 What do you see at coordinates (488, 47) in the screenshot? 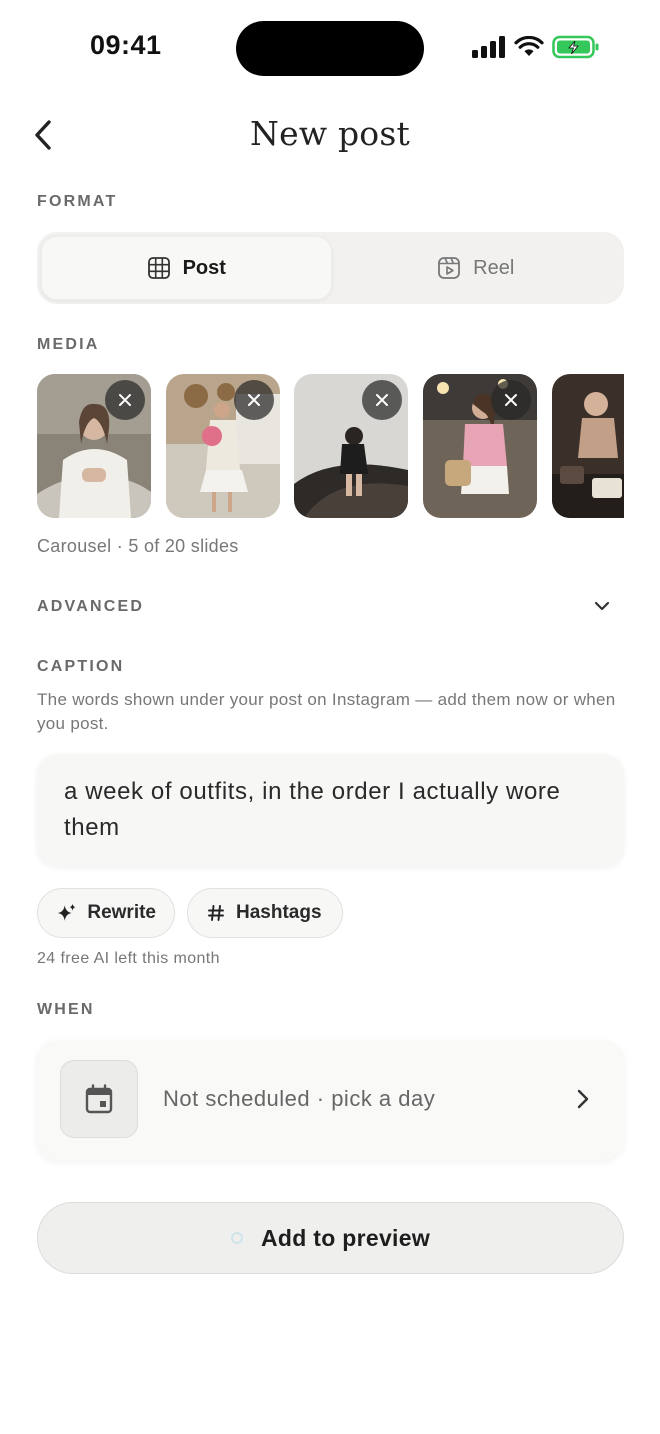
I see `signal-icon` at bounding box center [488, 47].